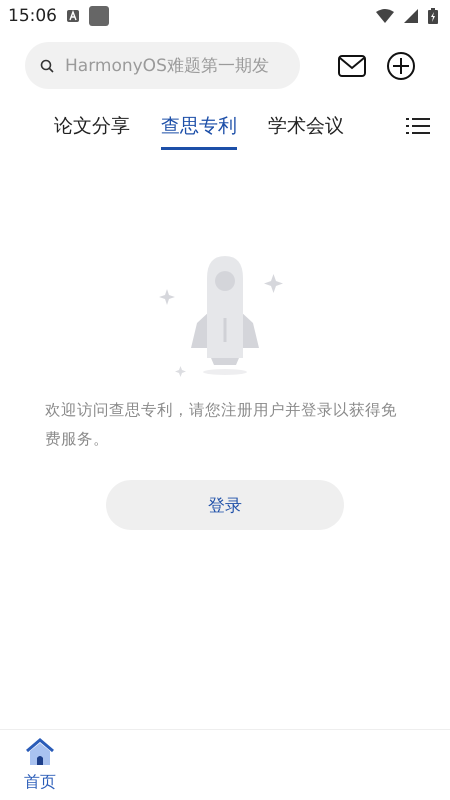 The height and width of the screenshot is (800, 450). I want to click on status-time: 15:06, so click(32, 16).